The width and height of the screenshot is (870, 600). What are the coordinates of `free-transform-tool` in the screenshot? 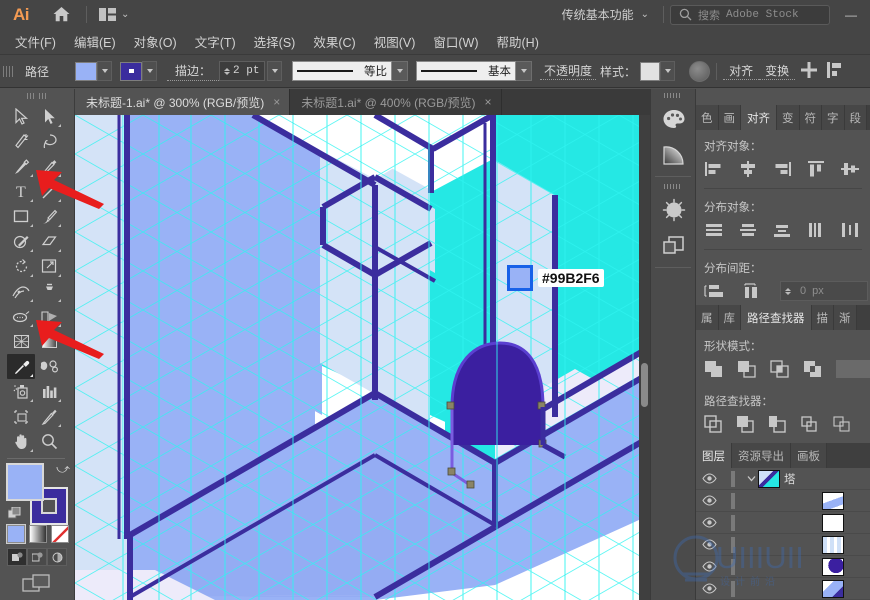 It's located at (49, 291).